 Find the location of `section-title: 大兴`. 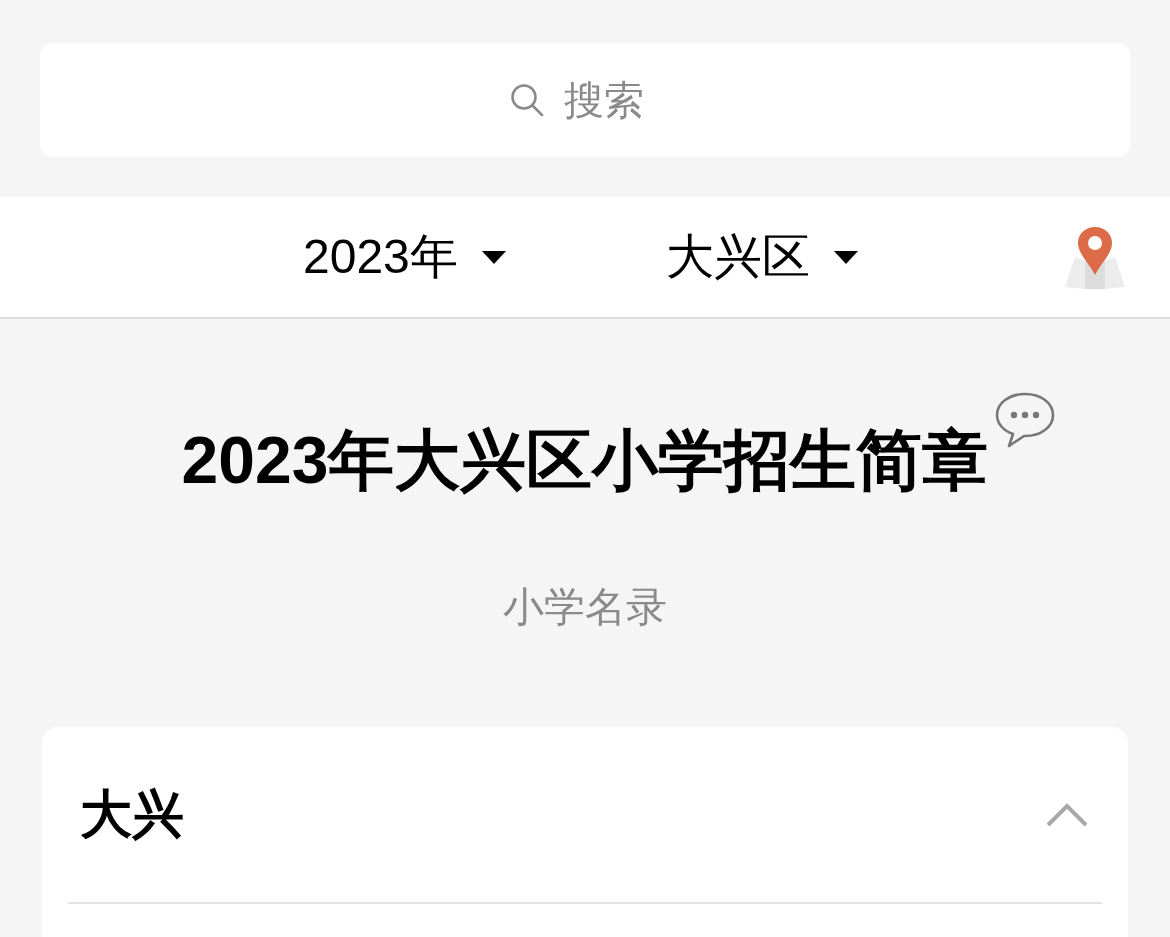

section-title: 大兴 is located at coordinates (132, 814).